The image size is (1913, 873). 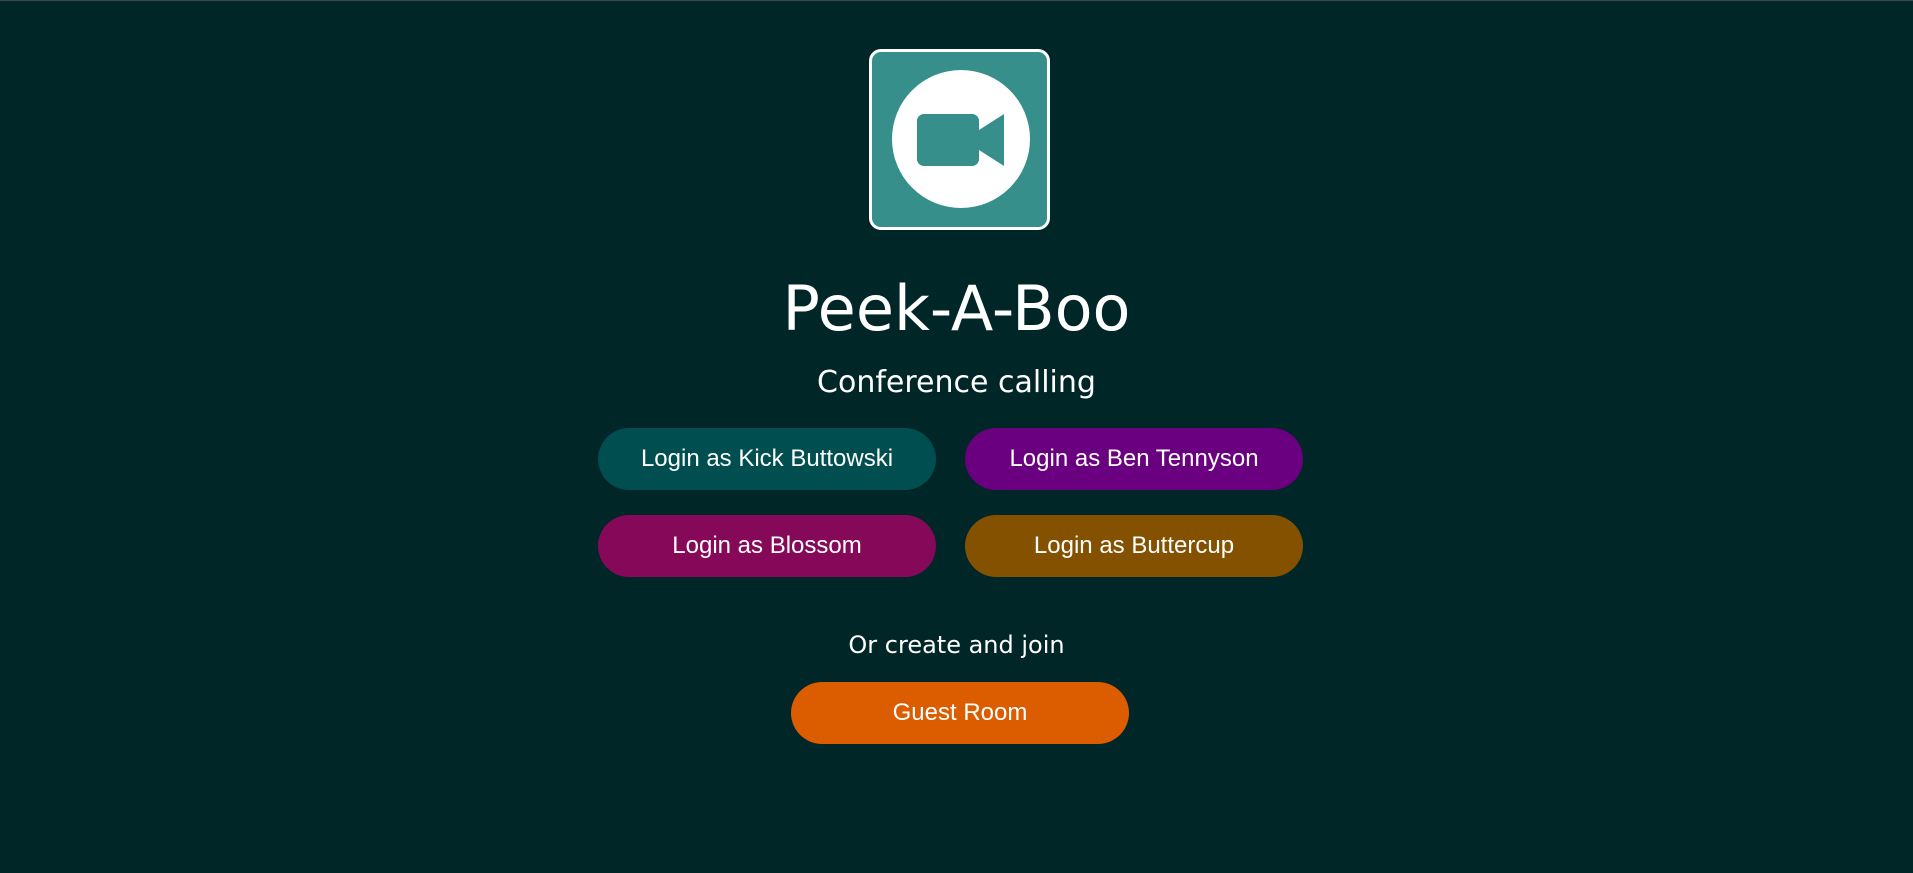 I want to click on app-title: Peek-A-Boo, so click(x=956, y=308).